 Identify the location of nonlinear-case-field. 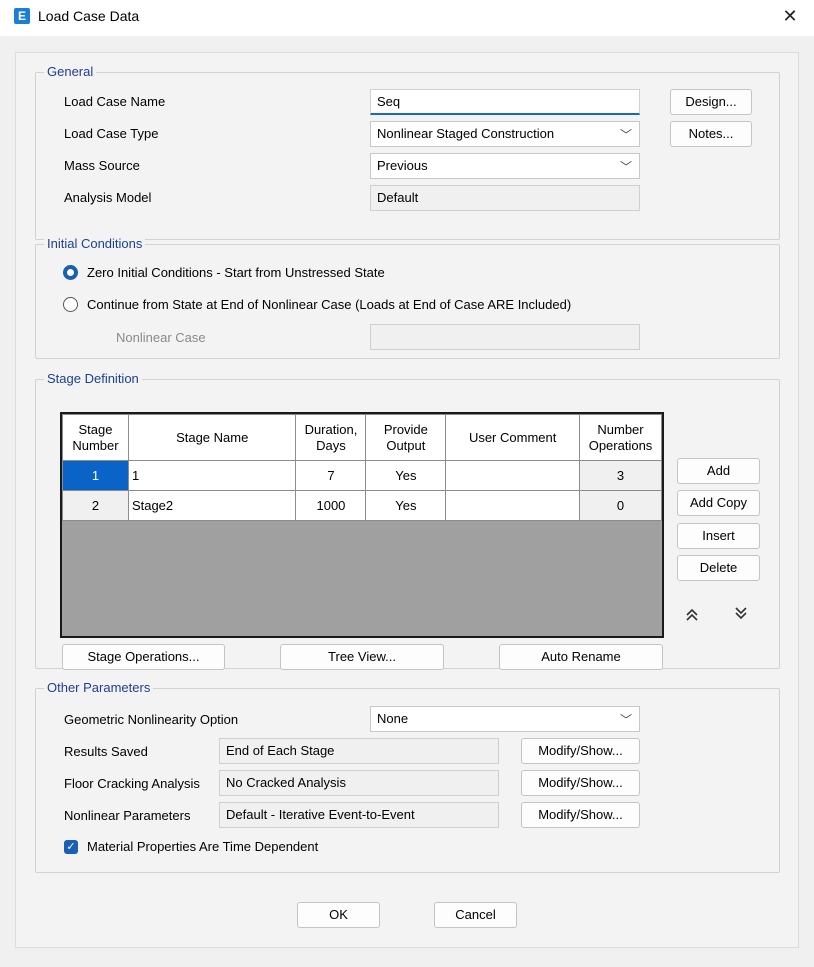
(505, 337).